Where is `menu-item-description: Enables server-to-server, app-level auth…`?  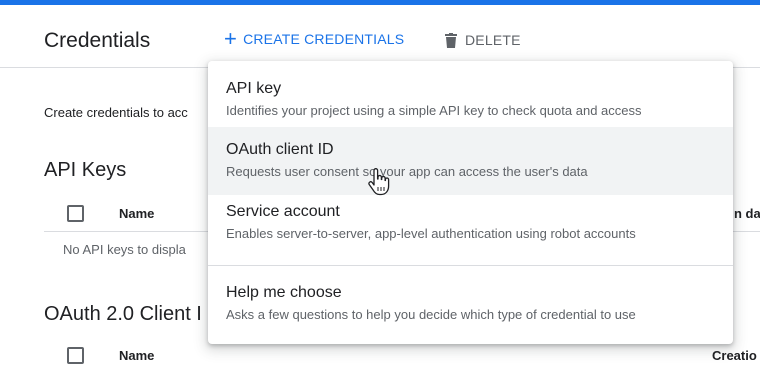
menu-item-description: Enables server-to-server, app-level auth… is located at coordinates (431, 233).